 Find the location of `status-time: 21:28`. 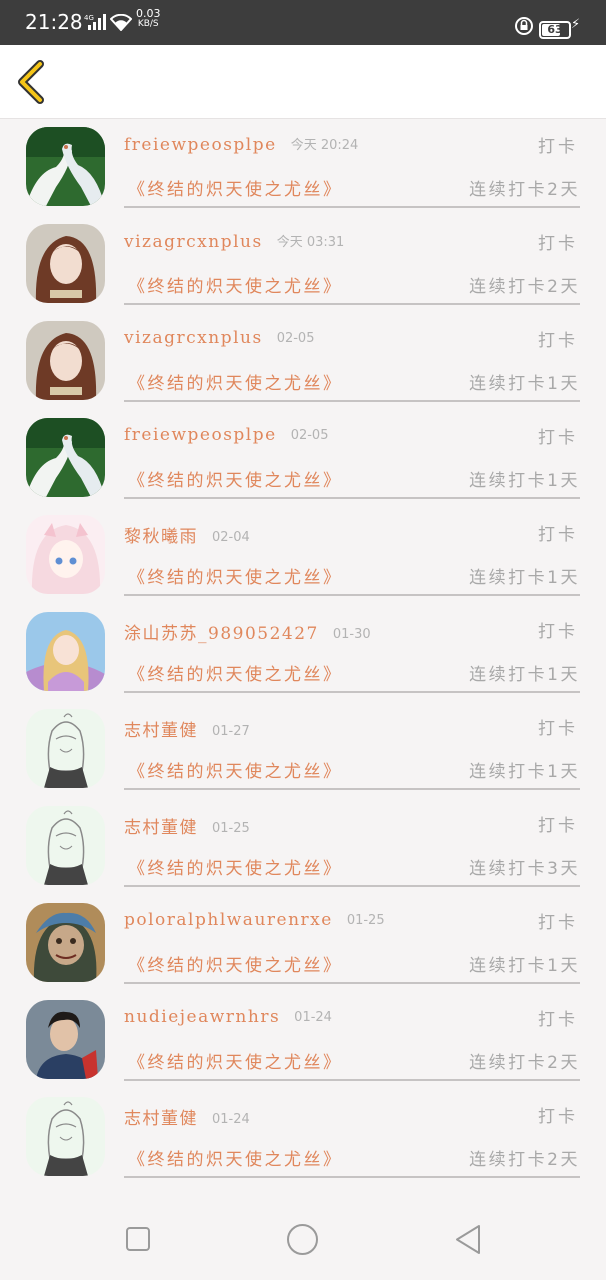

status-time: 21:28 is located at coordinates (54, 22).